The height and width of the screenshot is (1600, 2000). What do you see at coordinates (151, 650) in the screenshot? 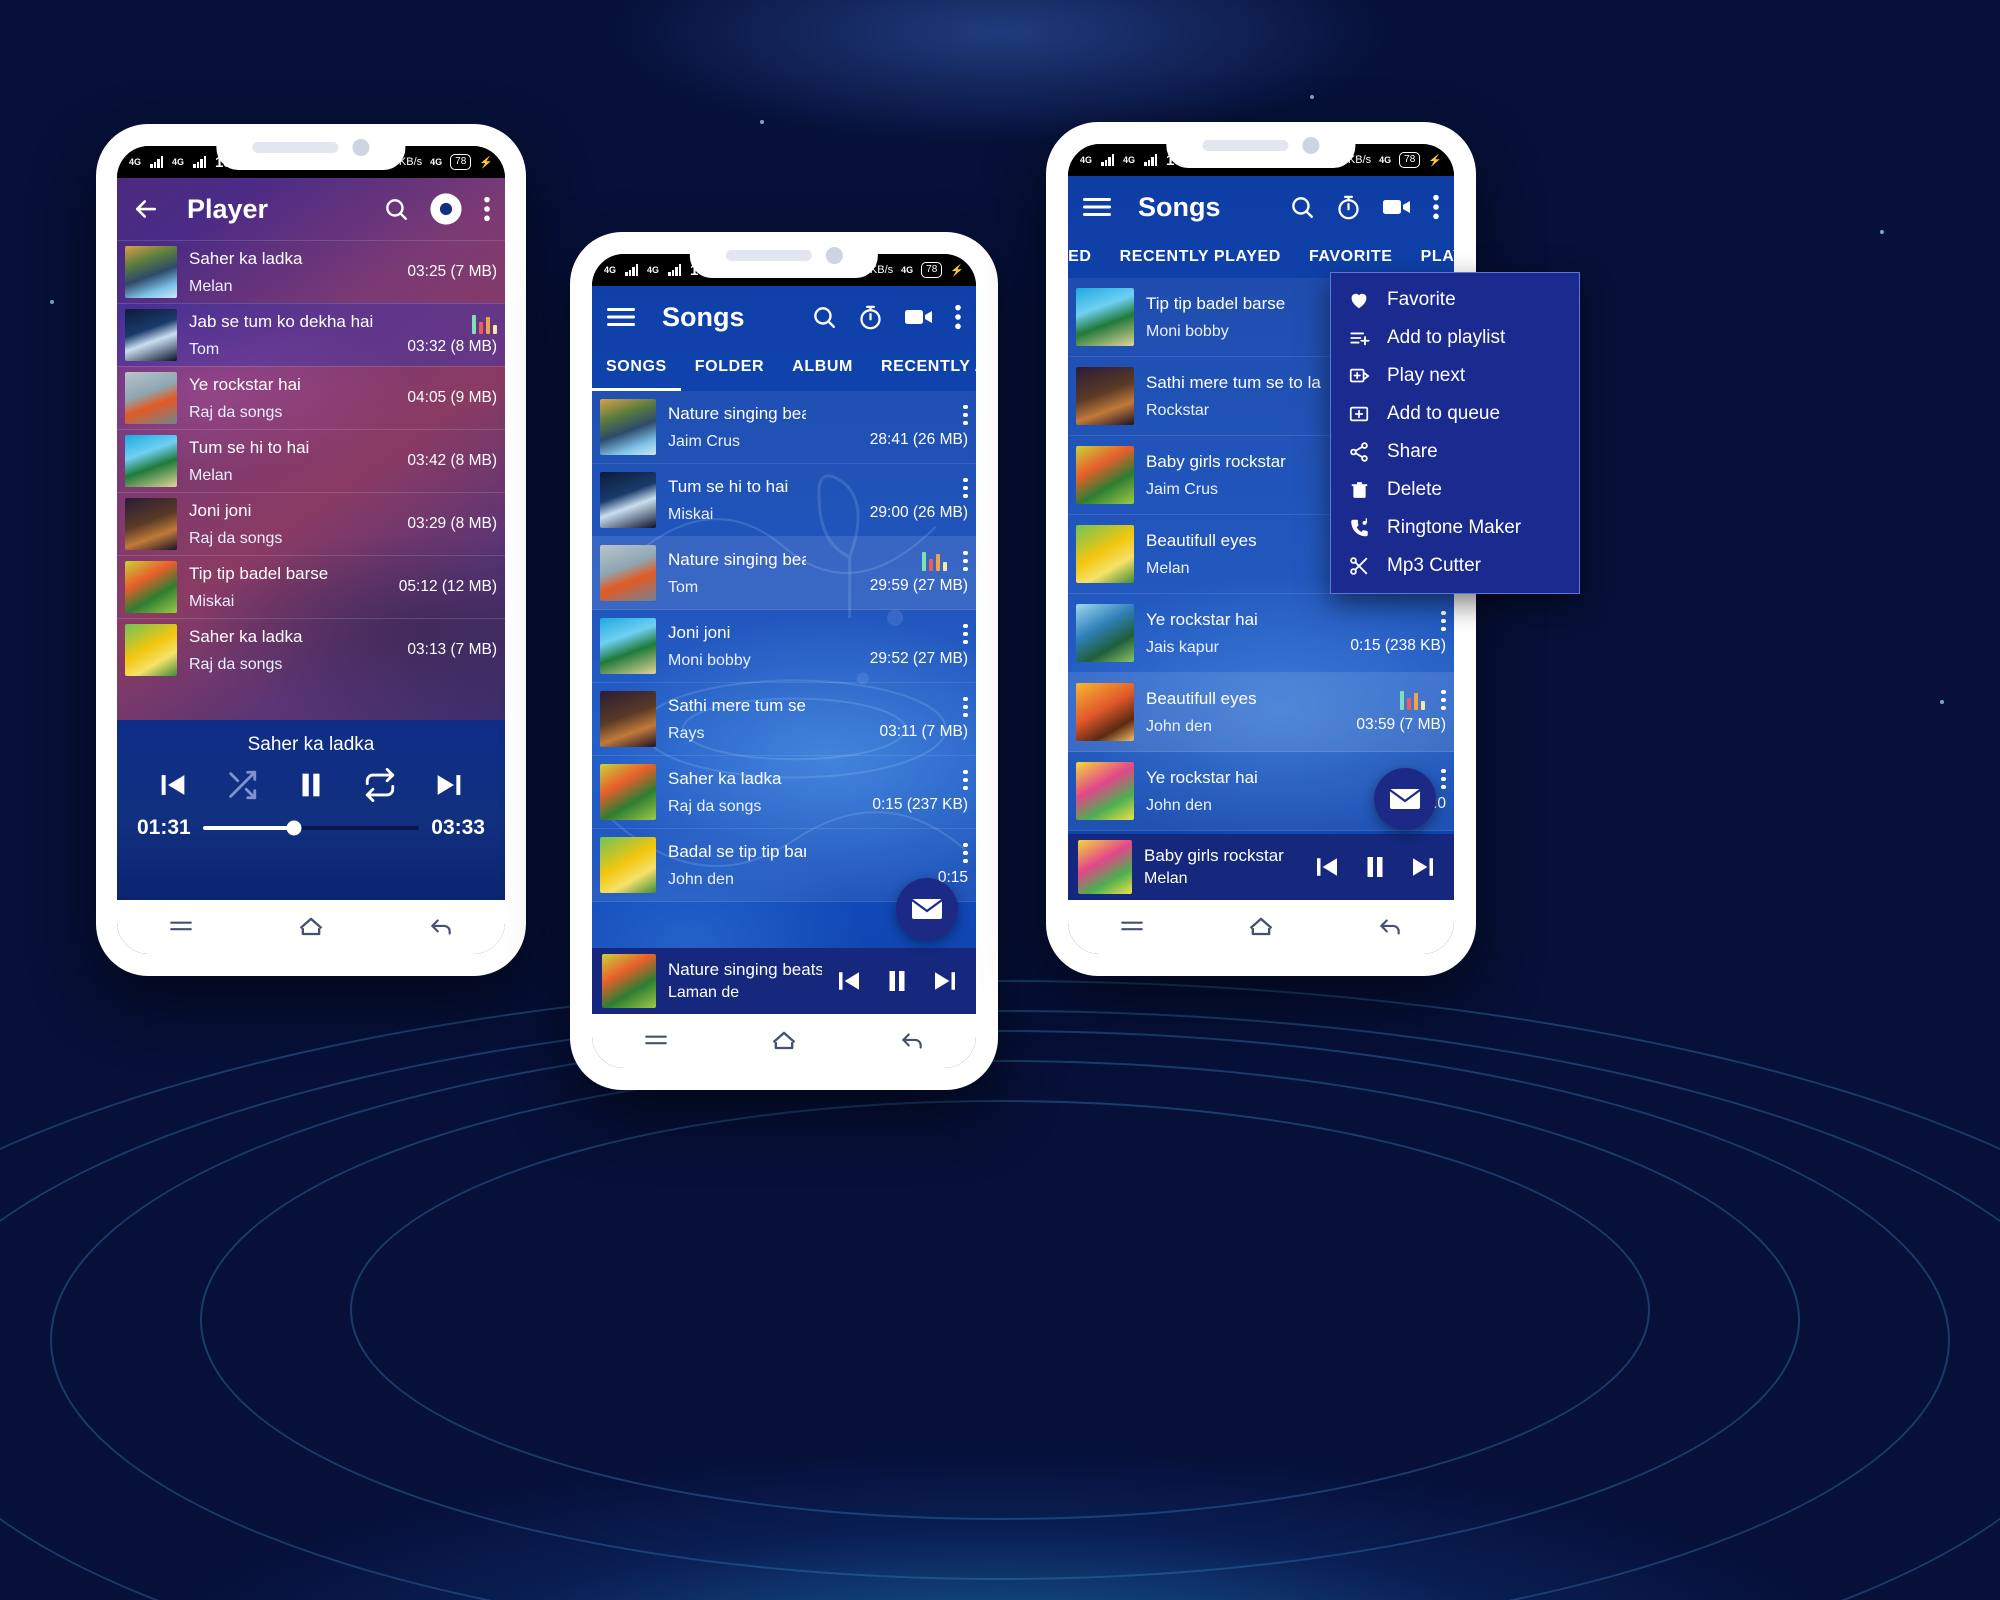
I see `album-art` at bounding box center [151, 650].